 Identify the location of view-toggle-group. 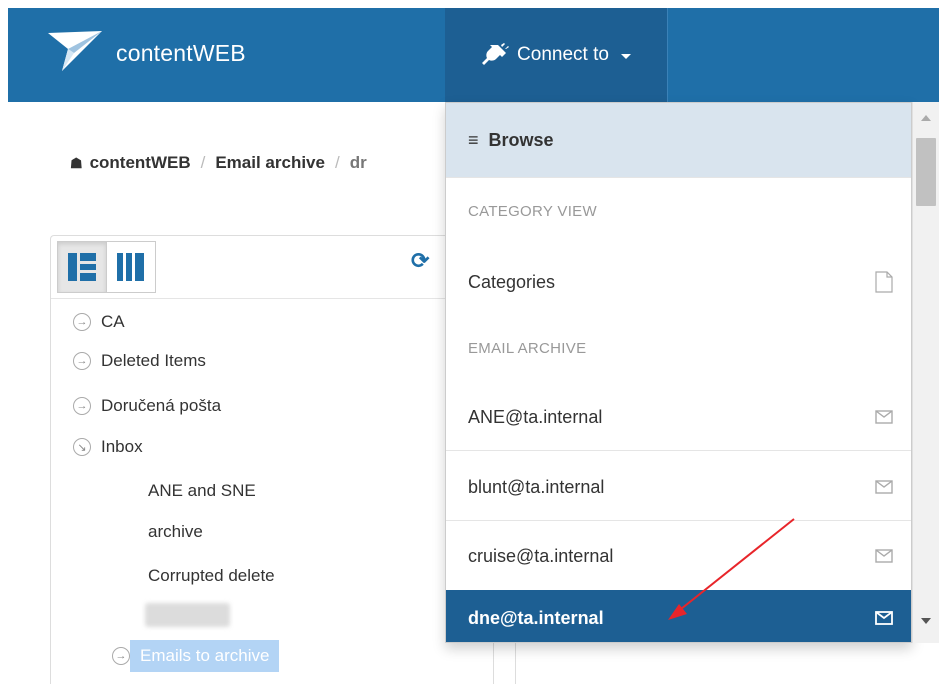
(106, 267).